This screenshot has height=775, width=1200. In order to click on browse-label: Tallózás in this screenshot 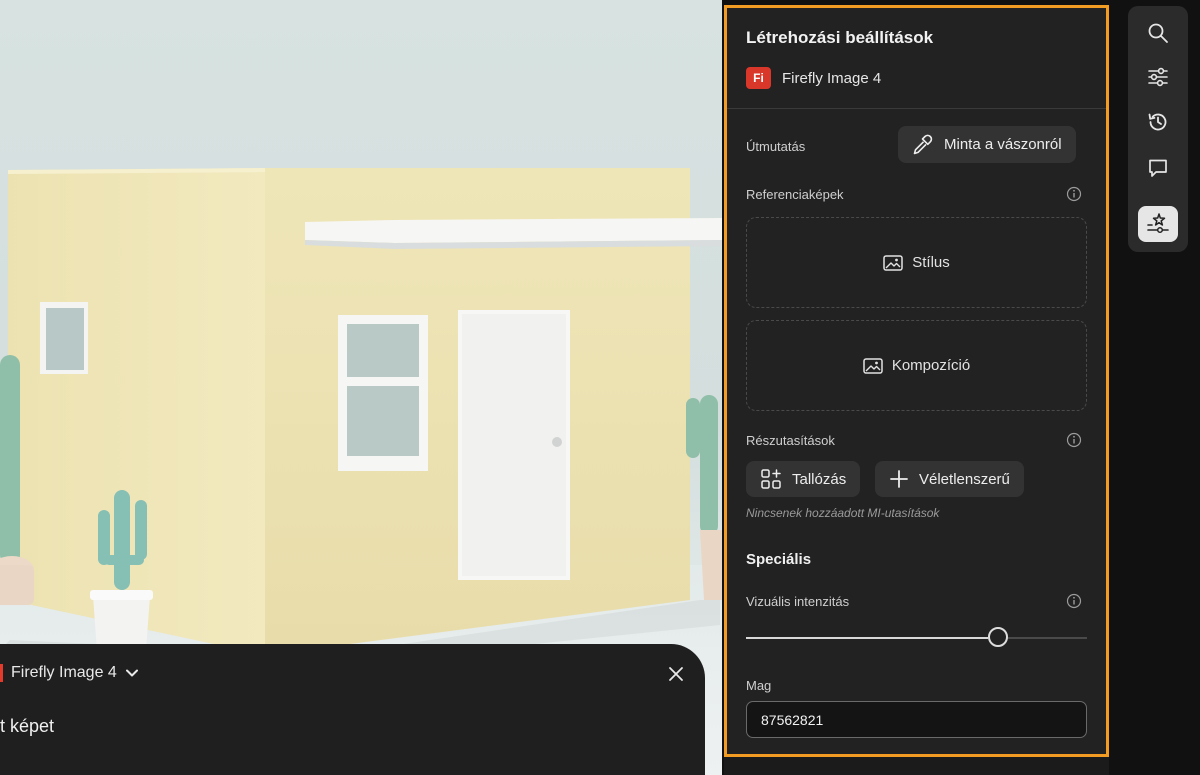, I will do `click(819, 479)`.